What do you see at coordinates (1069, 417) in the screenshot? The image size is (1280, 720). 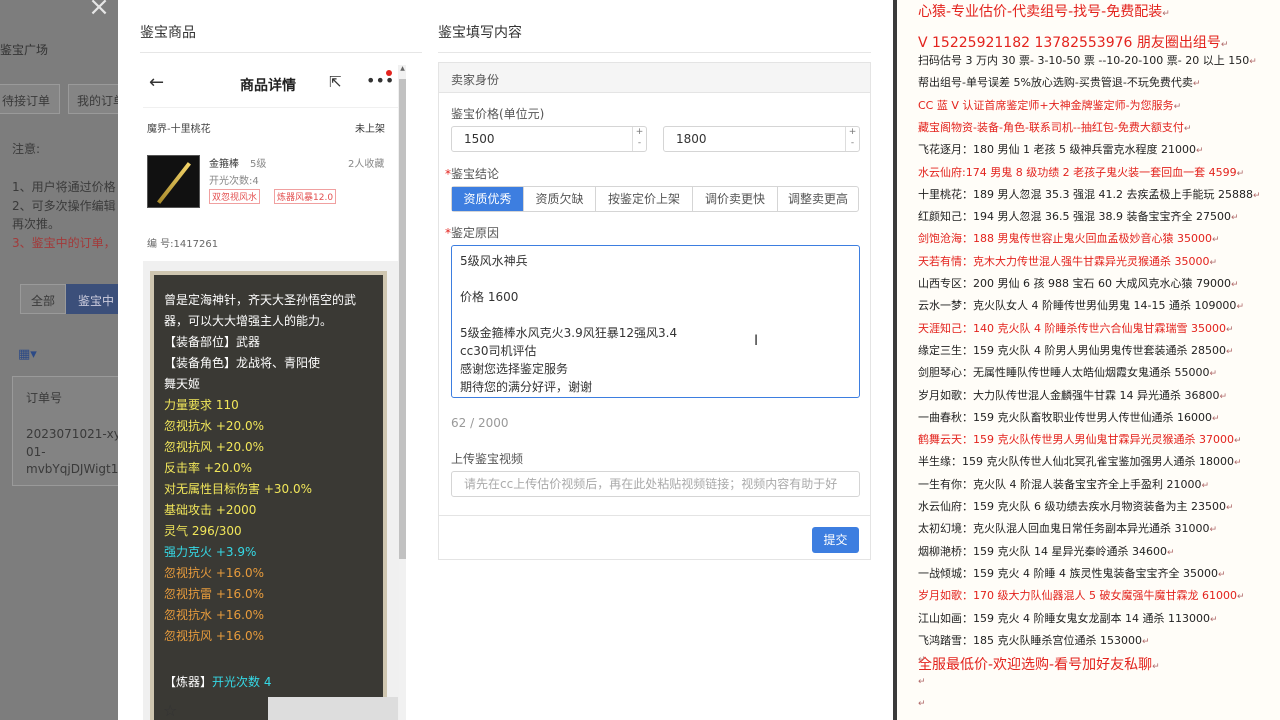 I see `promo-line: 一曲春秋：159 克火队畜牧职业传世男人传世仙通杀 16000↵` at bounding box center [1069, 417].